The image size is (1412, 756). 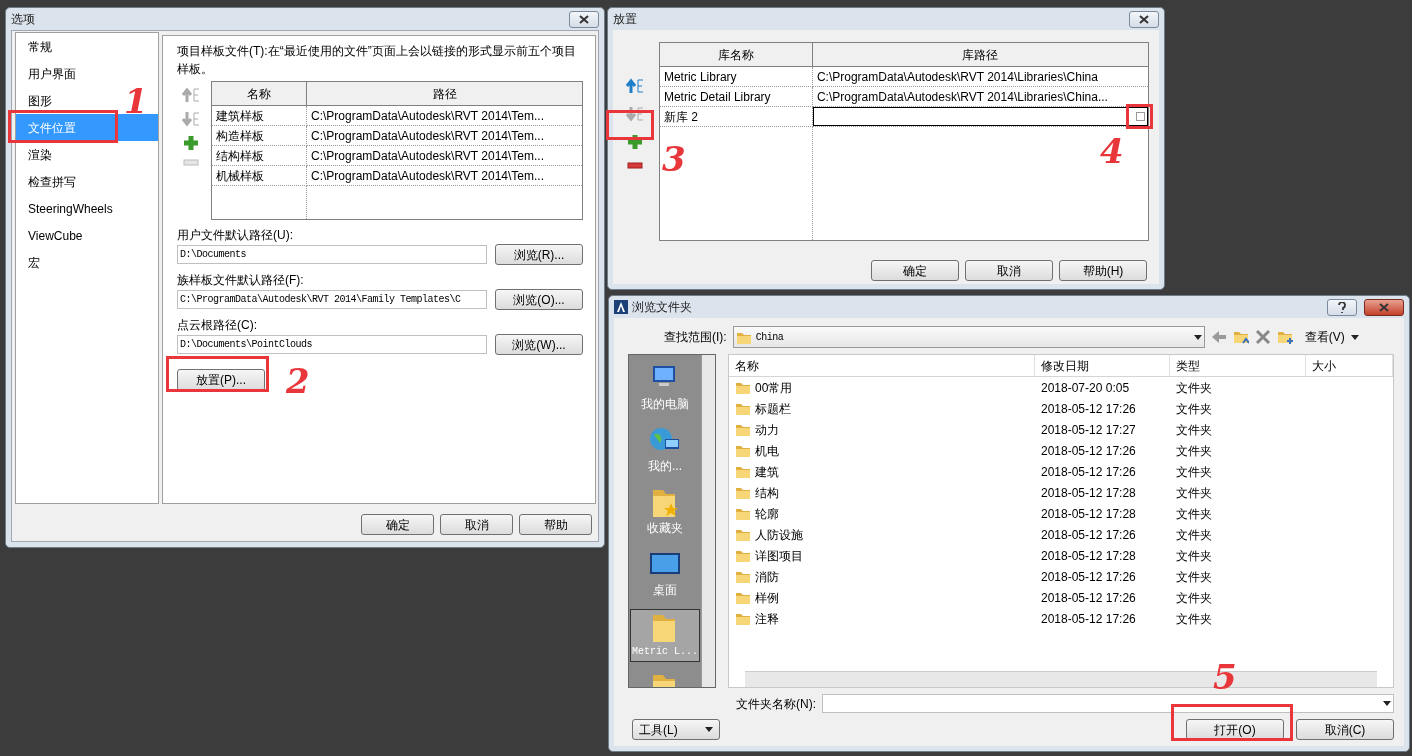 I want to click on file-item: 机电, so click(x=882, y=450).